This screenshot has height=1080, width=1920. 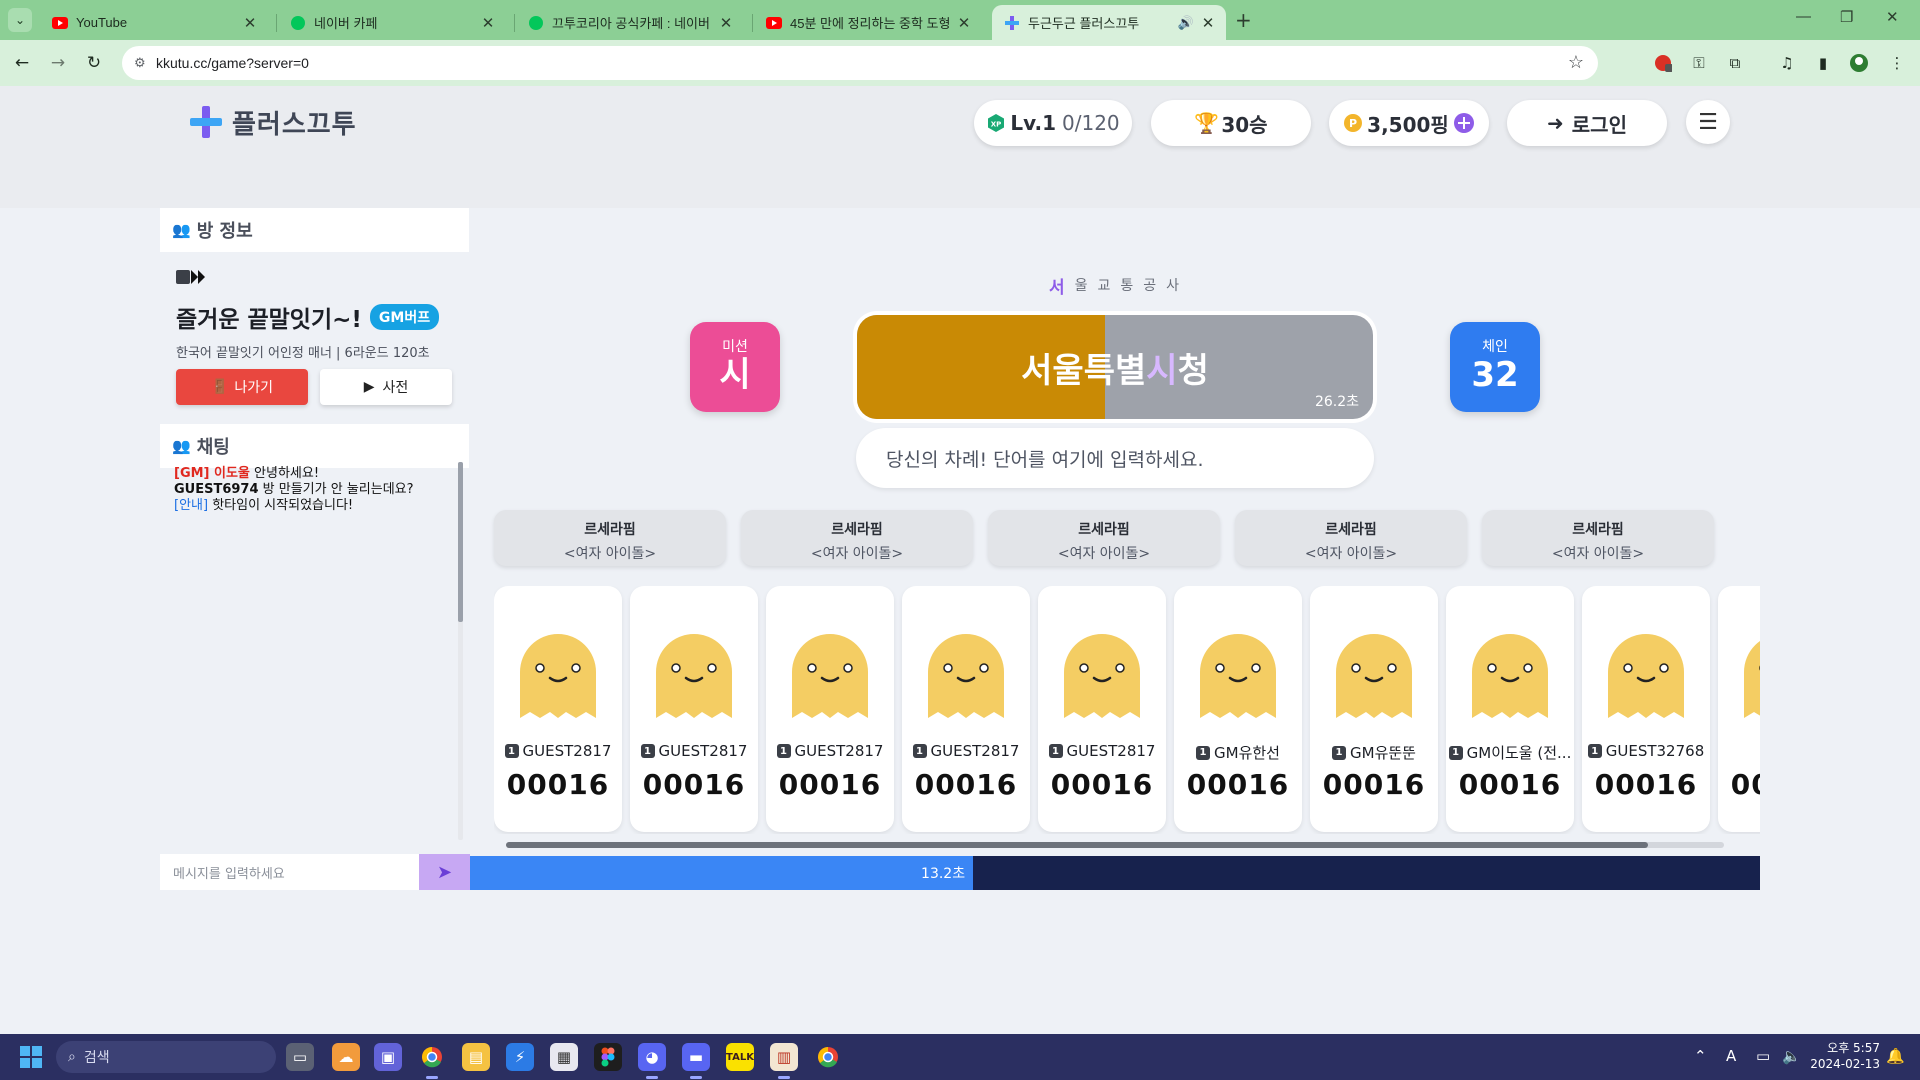 I want to click on chevron-up-icon: ⌃, so click(x=1700, y=1056).